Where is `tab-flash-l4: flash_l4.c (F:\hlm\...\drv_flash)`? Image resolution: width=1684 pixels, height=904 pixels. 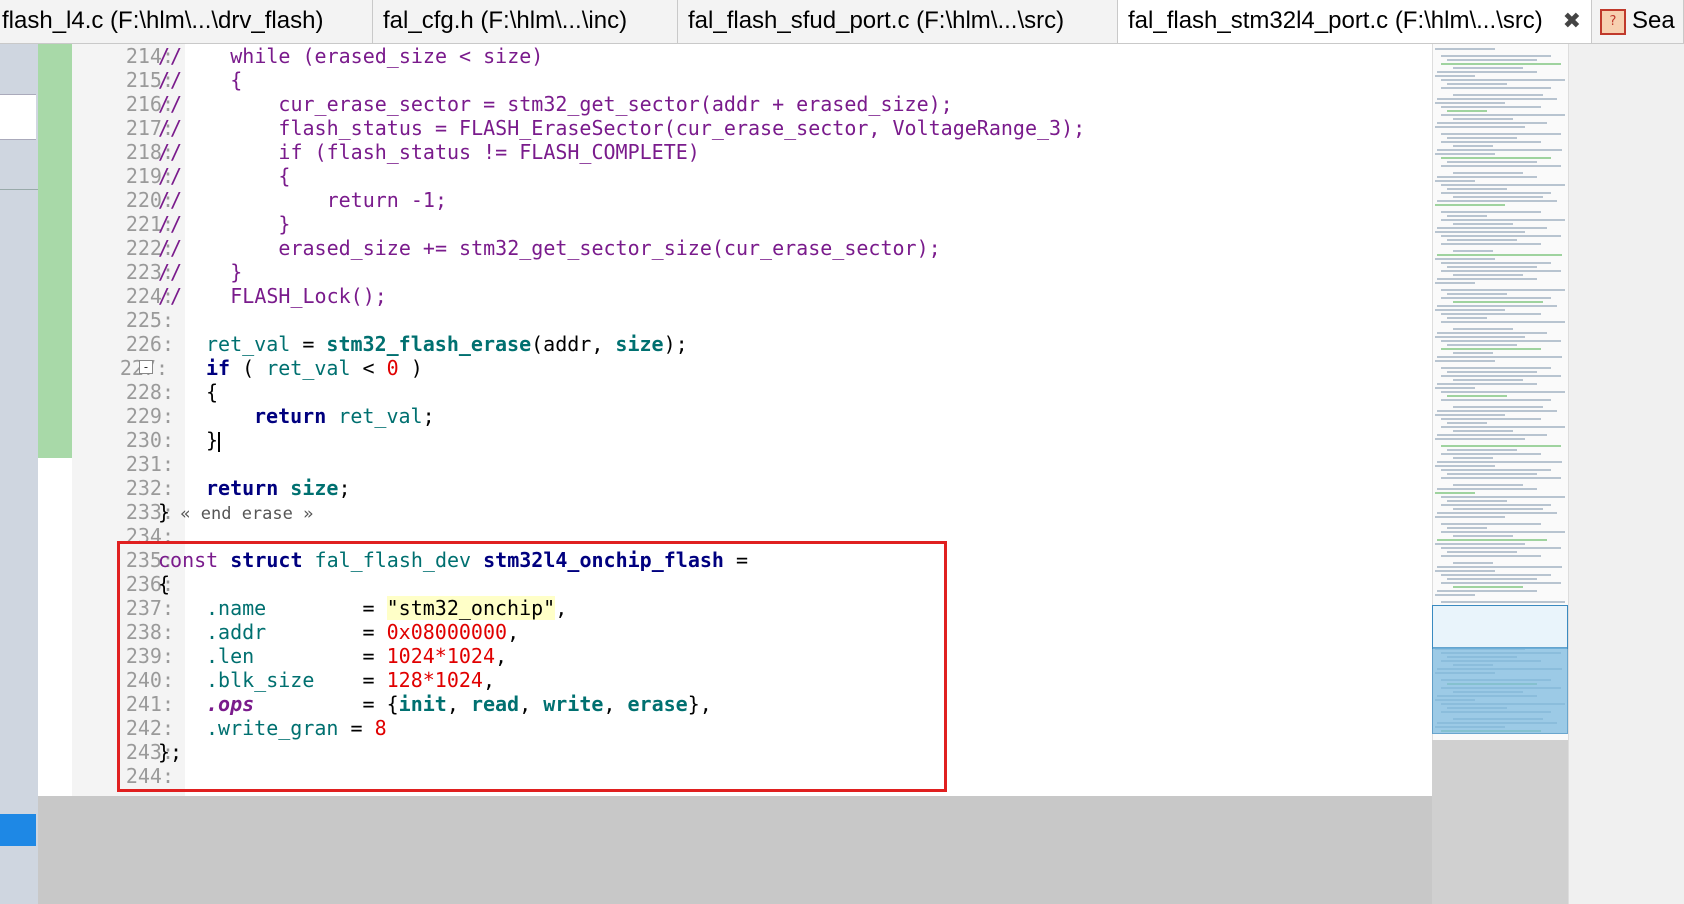
tab-flash-l4: flash_l4.c (F:\hlm\...\drv_flash) is located at coordinates (186, 21).